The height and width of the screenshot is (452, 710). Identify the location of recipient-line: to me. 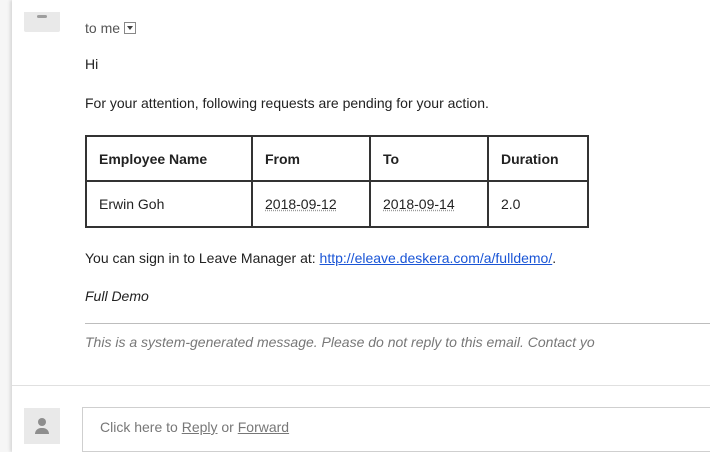
(111, 28).